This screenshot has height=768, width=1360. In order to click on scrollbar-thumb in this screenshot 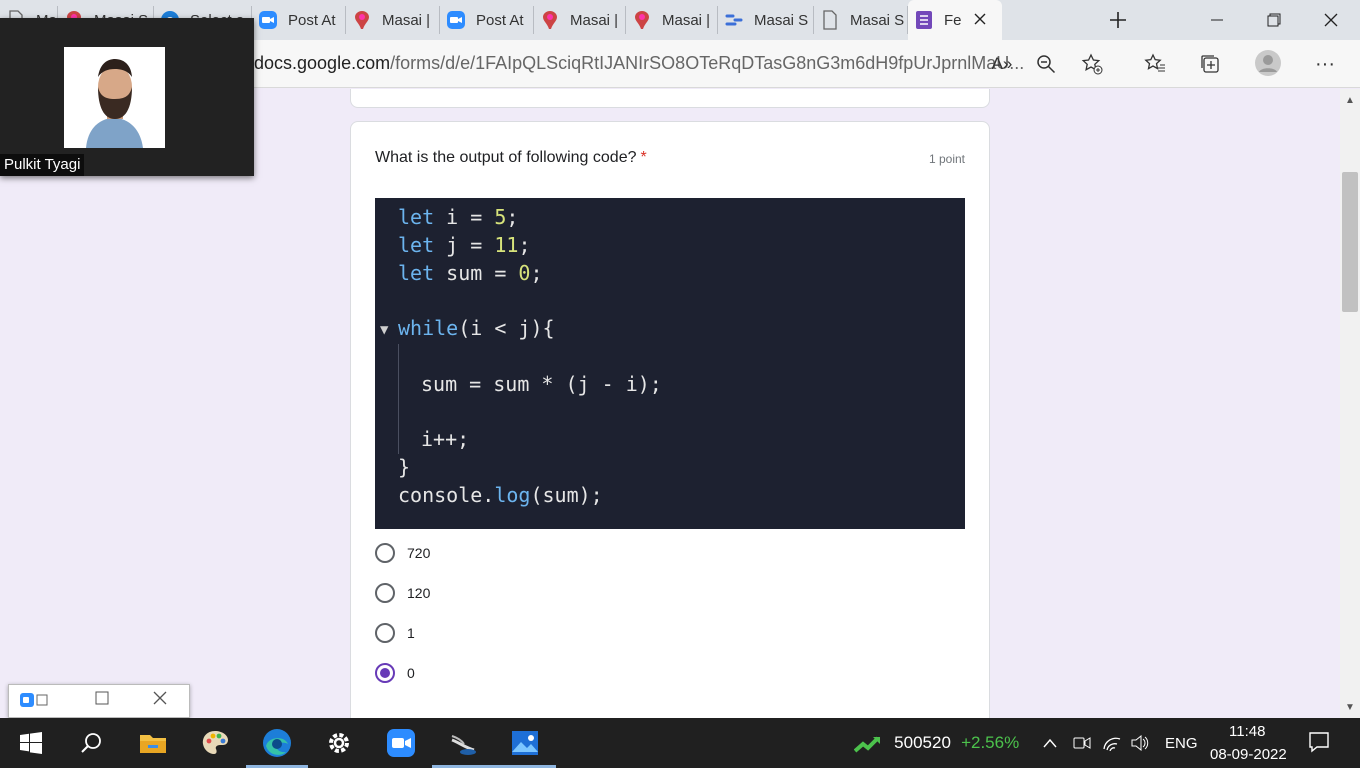, I will do `click(1350, 242)`.